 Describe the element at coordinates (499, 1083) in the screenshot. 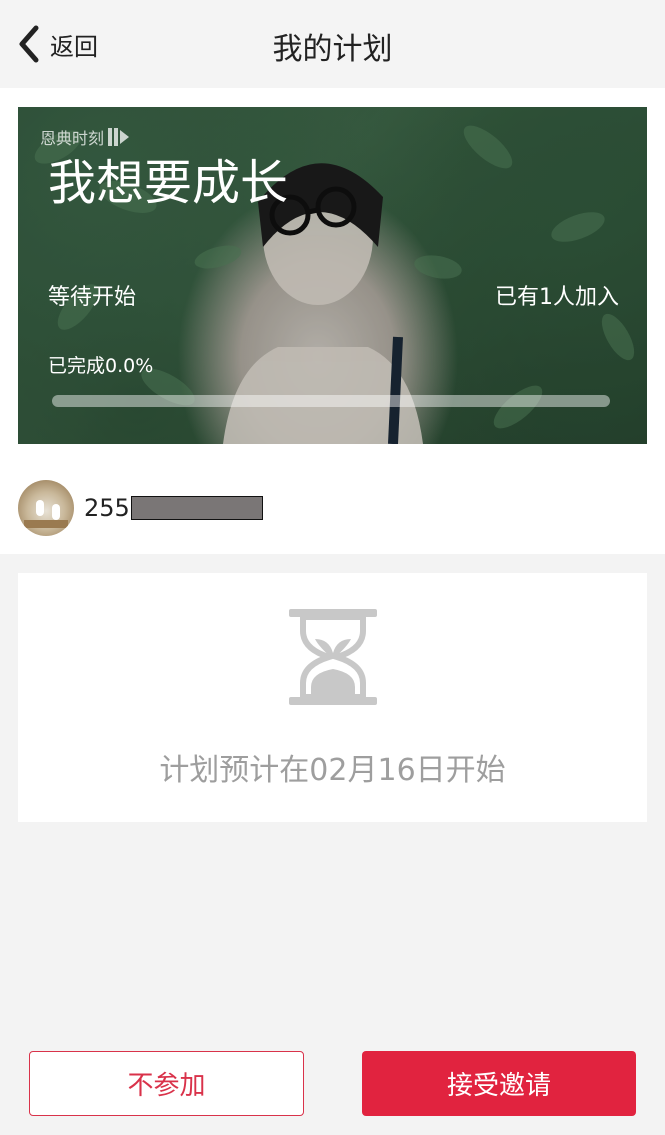

I see `accept-invite-button: 接受邀请` at that location.